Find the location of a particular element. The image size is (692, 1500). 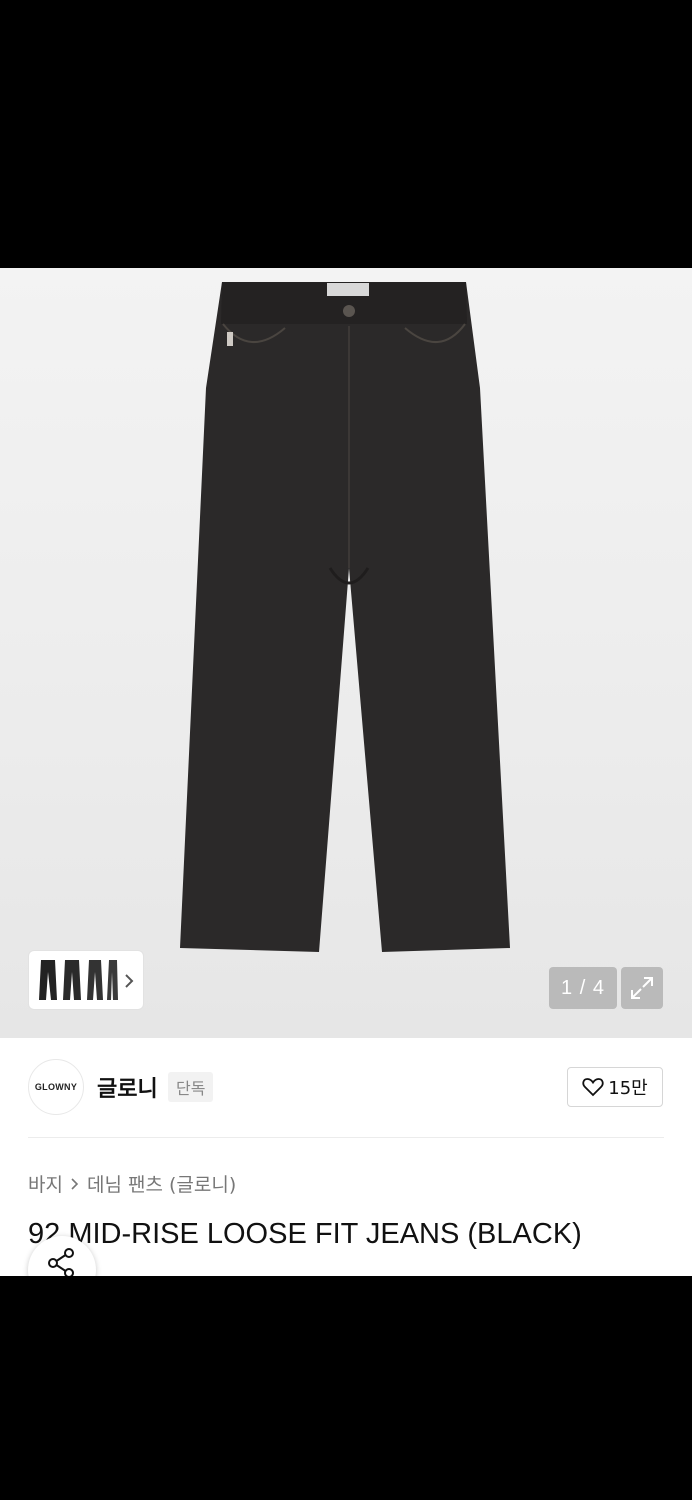

expand-button is located at coordinates (642, 988).